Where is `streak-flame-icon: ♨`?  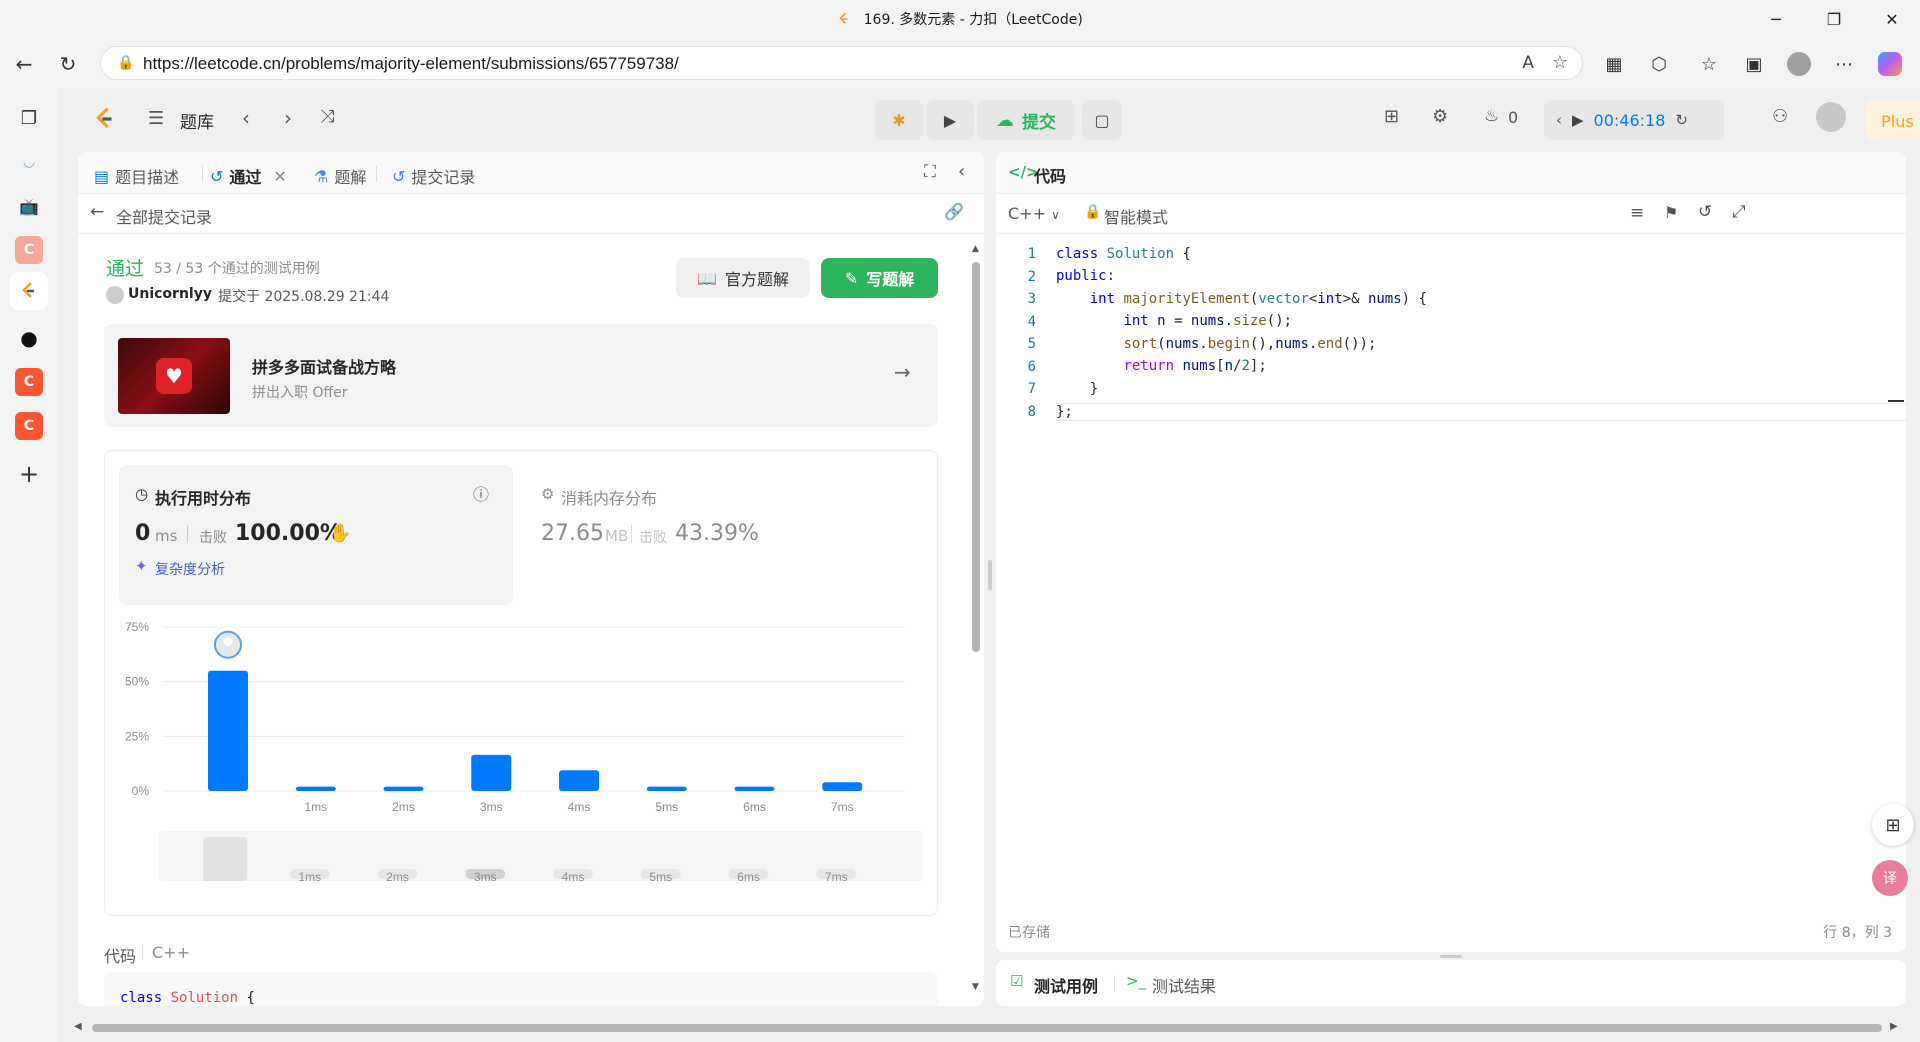 streak-flame-icon: ♨ is located at coordinates (1491, 116).